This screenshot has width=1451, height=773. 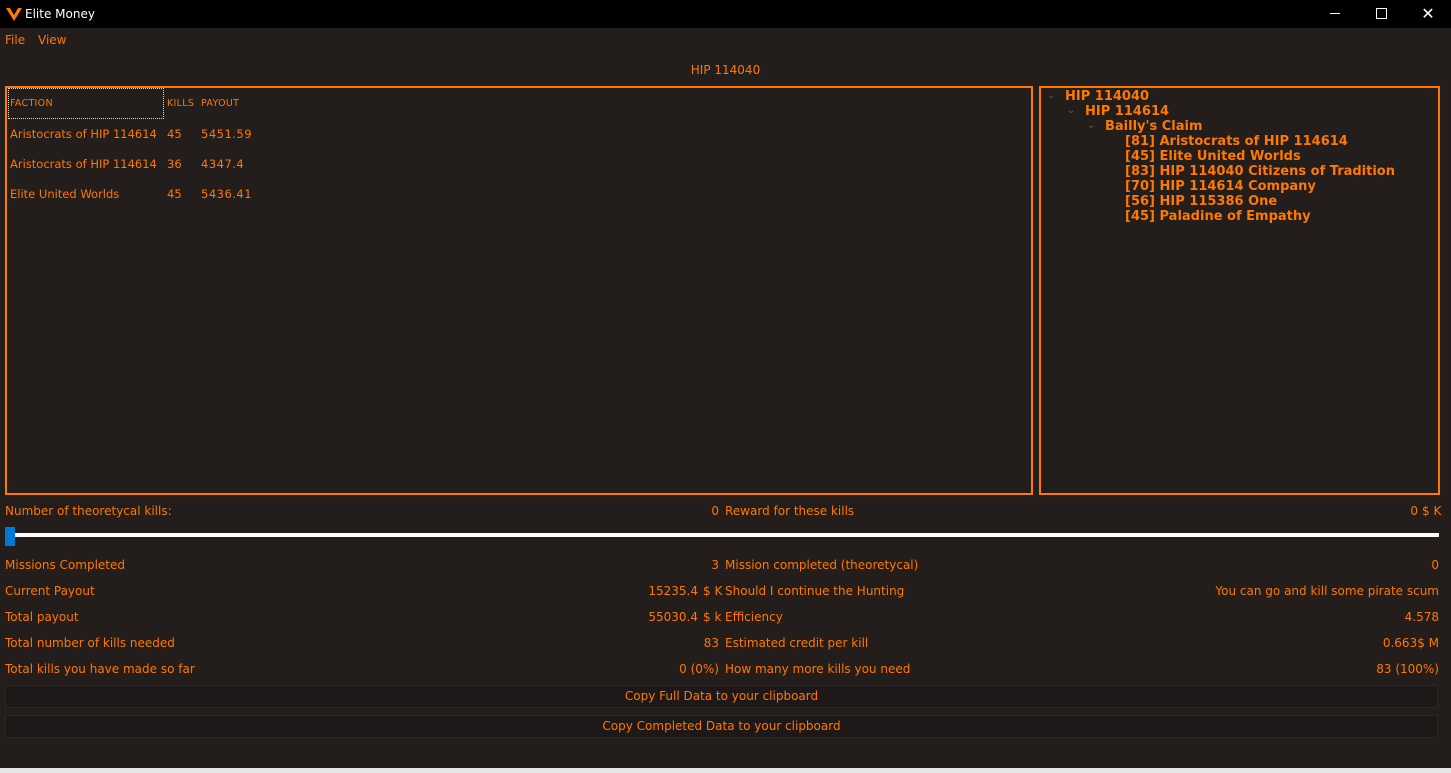 What do you see at coordinates (790, 511) in the screenshot?
I see `reward-label: Reward for these kills` at bounding box center [790, 511].